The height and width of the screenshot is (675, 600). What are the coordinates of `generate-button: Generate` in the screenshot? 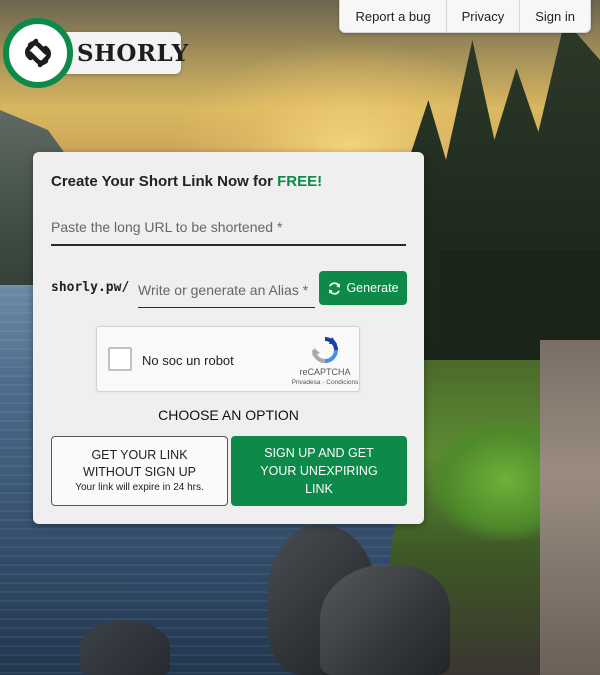 It's located at (363, 288).